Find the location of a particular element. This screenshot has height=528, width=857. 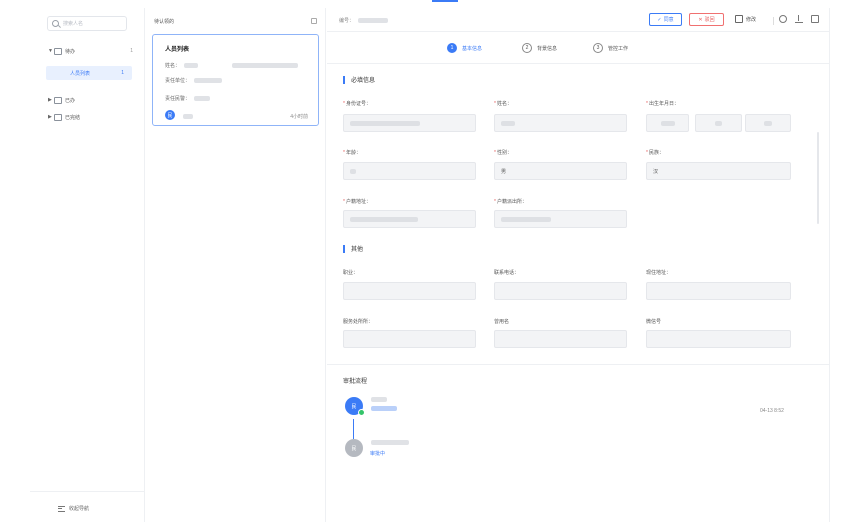

step-control-work: 3 管控工作 is located at coordinates (610, 48).